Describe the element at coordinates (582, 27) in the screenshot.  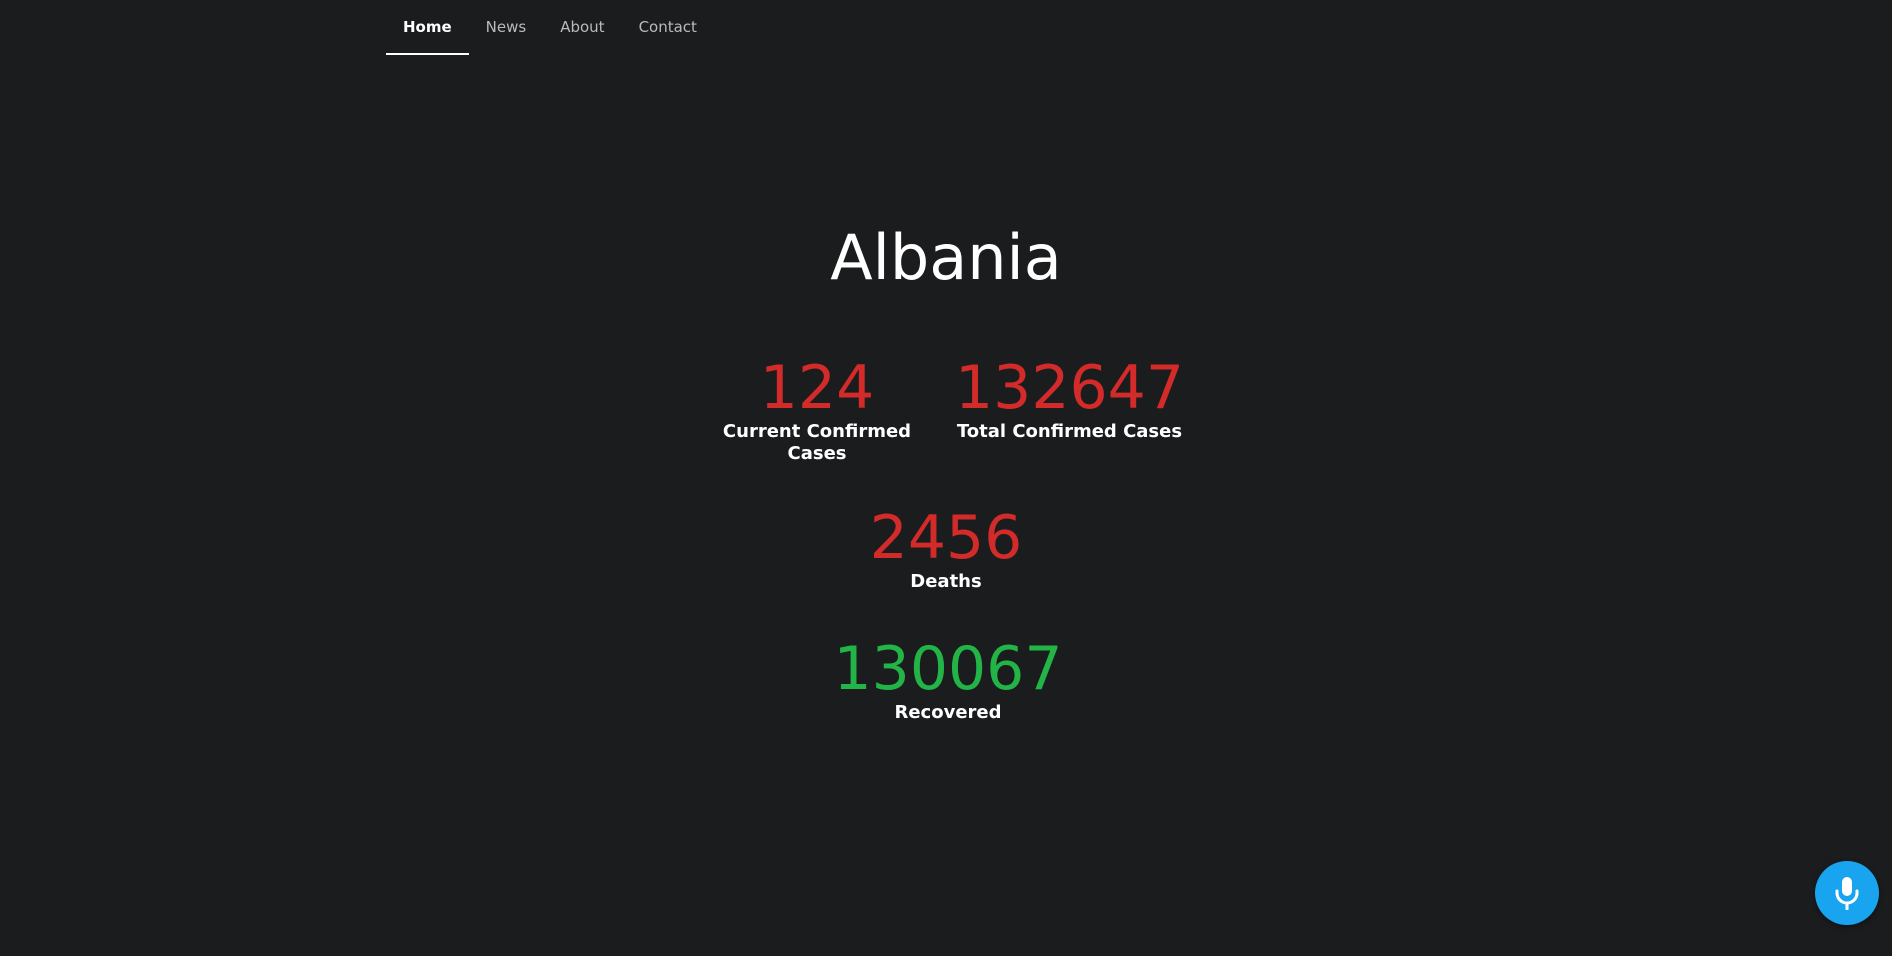
I see `nav-about: About` at that location.